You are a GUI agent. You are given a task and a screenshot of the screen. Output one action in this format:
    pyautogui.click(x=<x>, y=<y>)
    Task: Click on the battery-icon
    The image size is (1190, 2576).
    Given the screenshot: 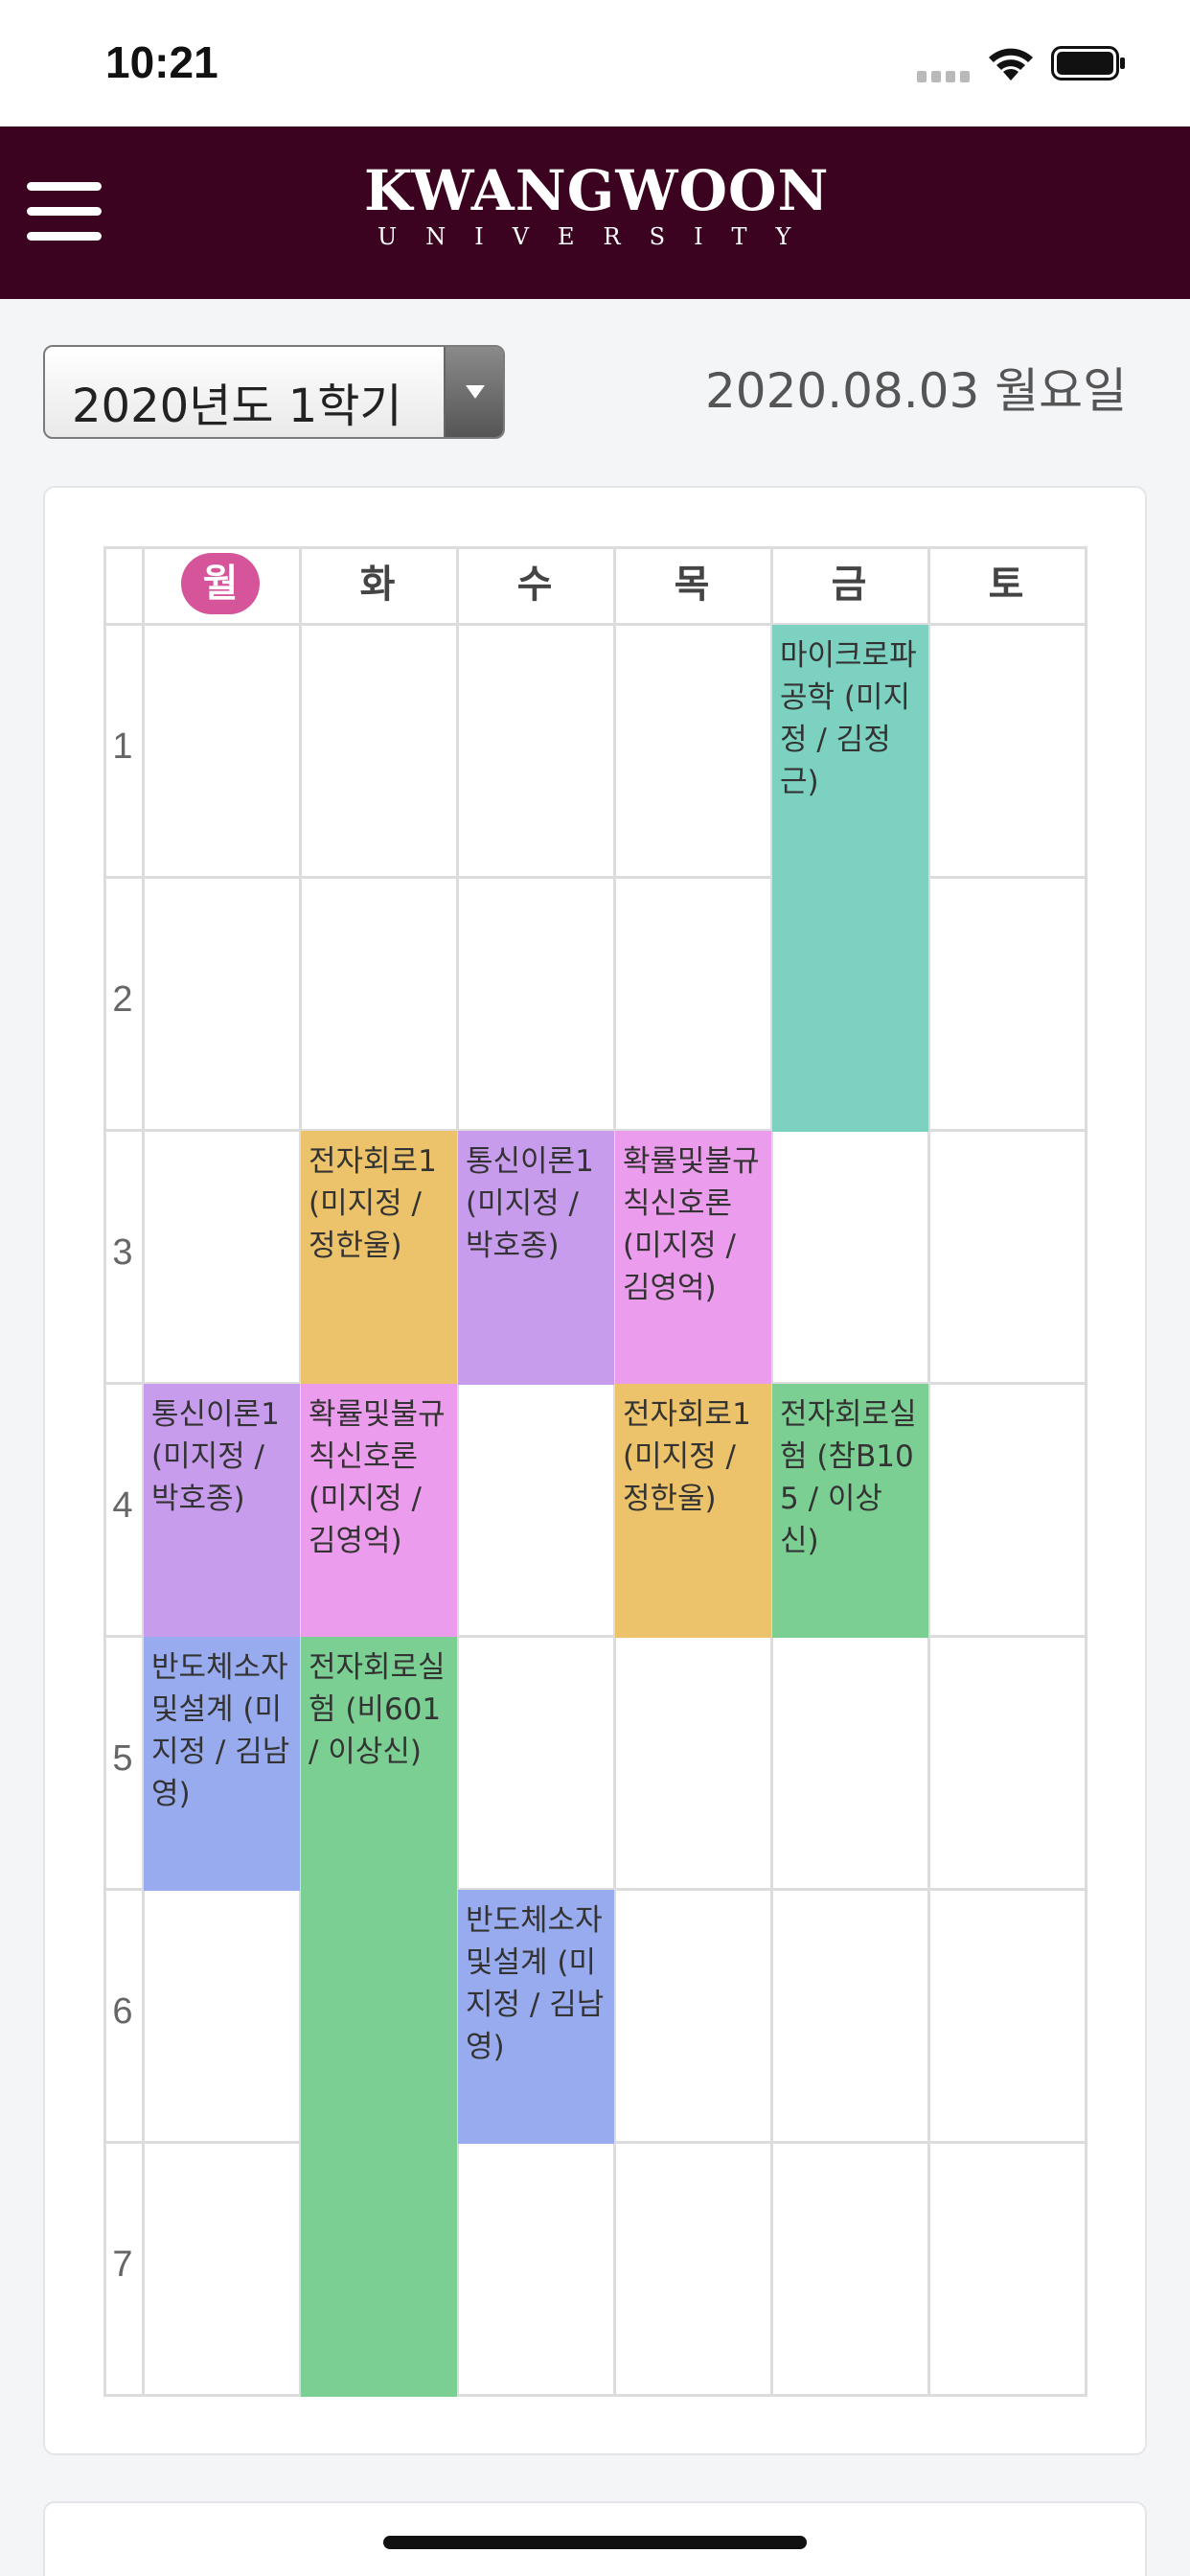 What is the action you would take?
    pyautogui.click(x=1088, y=63)
    